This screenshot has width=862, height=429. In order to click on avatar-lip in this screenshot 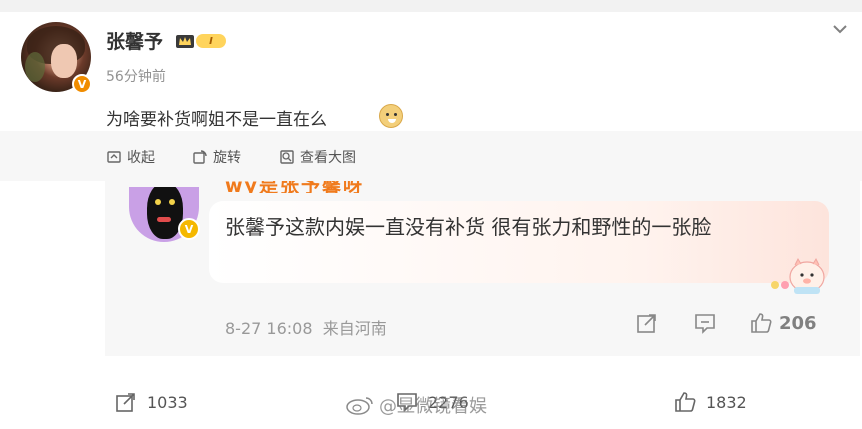, I will do `click(164, 219)`.